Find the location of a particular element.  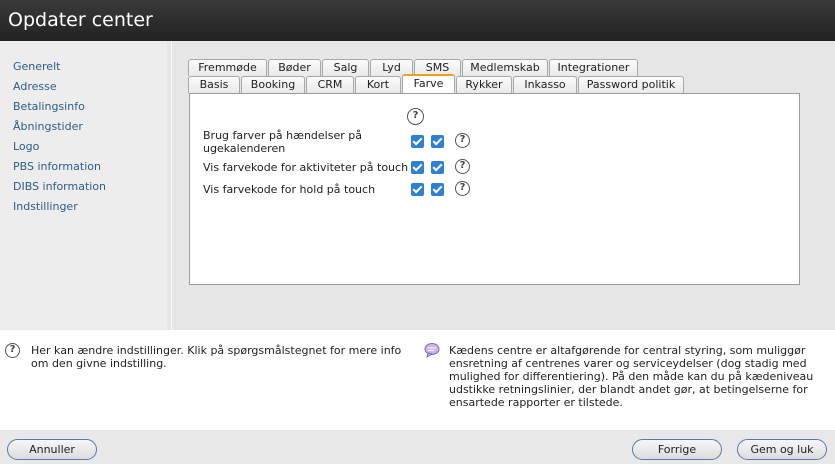

window-title: Opdater center is located at coordinates (80, 20).